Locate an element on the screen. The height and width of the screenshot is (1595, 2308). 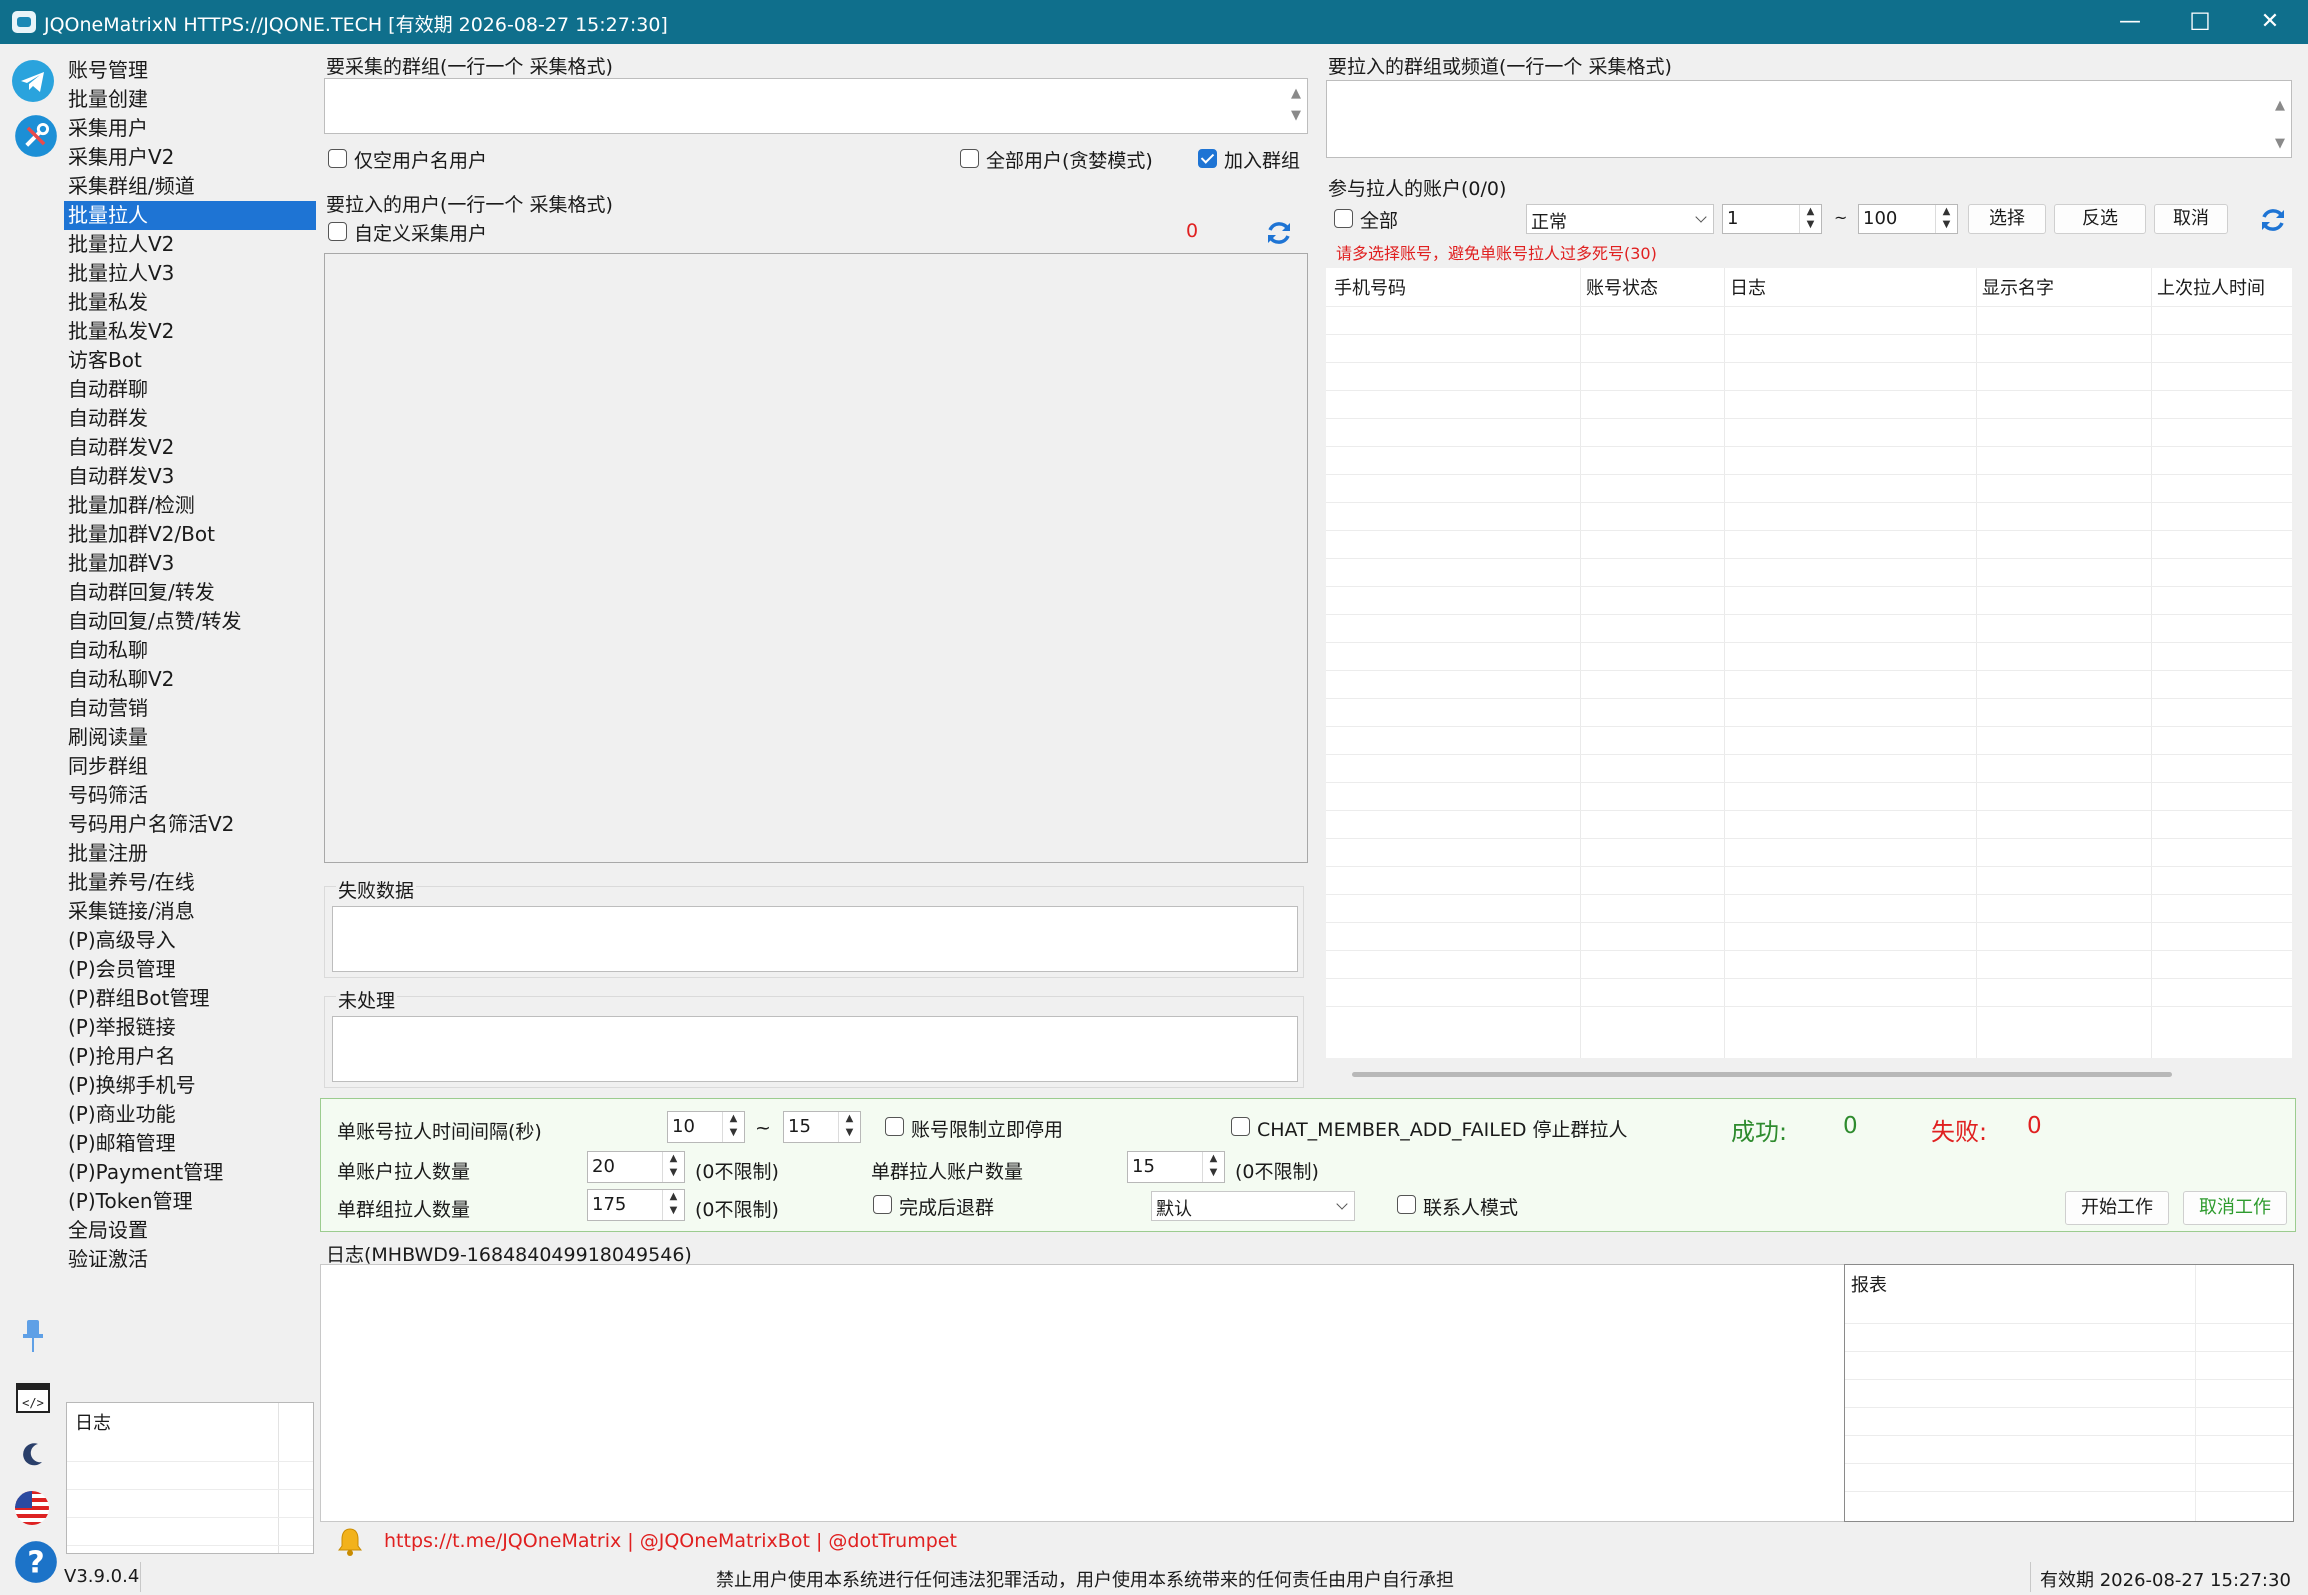
column-header-display-name: 显示名字 is located at coordinates (2018, 287).